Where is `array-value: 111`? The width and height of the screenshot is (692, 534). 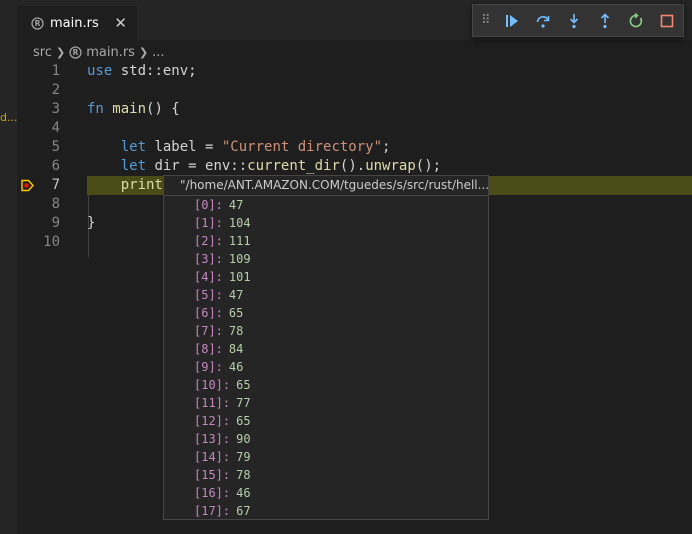
array-value: 111 is located at coordinates (239, 241).